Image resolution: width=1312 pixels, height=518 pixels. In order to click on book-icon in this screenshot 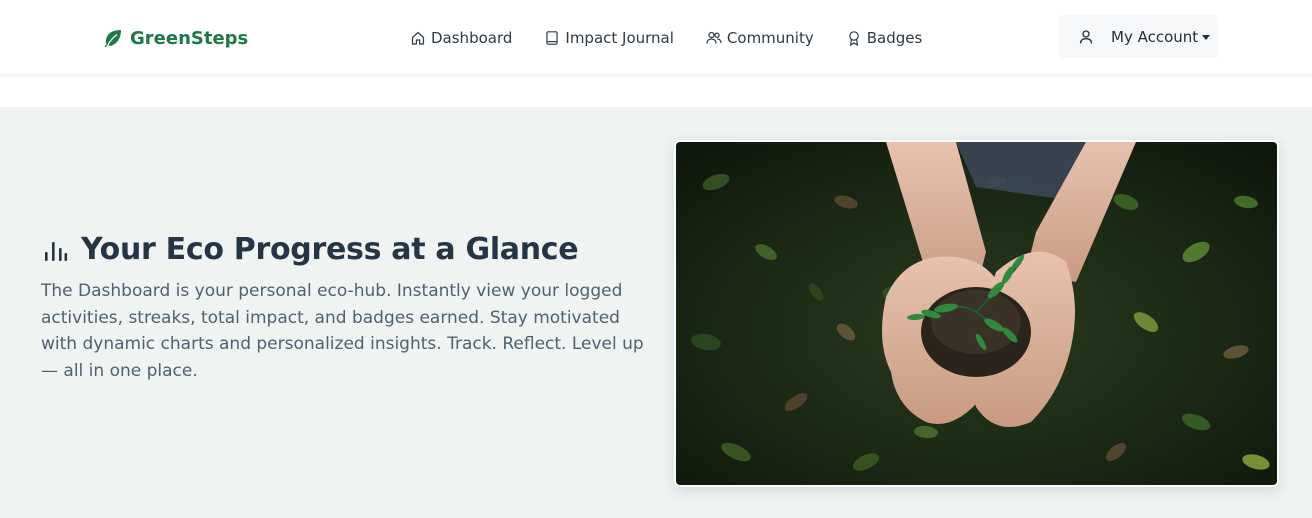, I will do `click(552, 38)`.